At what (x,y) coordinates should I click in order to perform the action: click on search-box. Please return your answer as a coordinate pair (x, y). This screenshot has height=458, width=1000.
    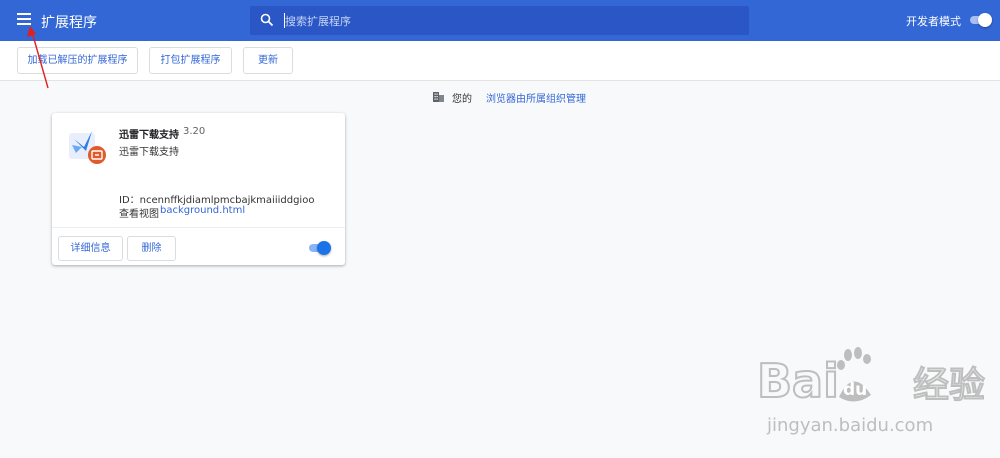
    Looking at the image, I should click on (499, 21).